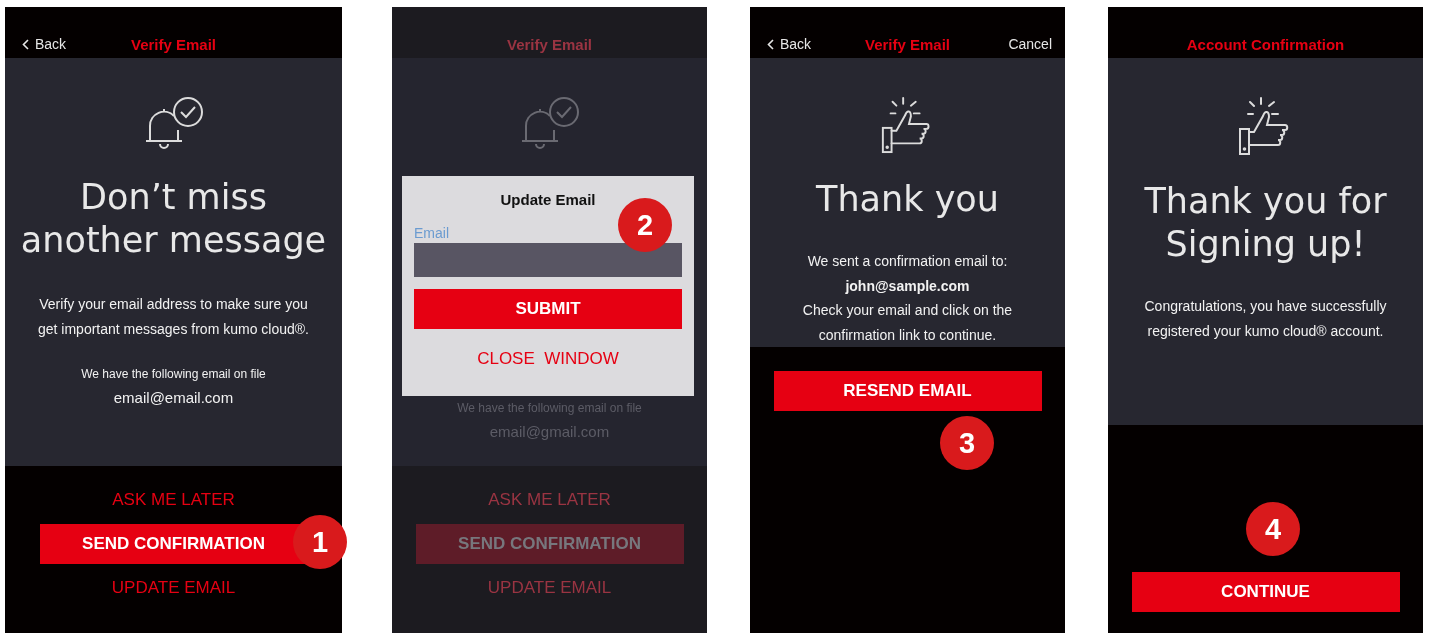 This screenshot has width=1429, height=633. I want to click on message-text: Congratulations, you have successfully registered your kumo cloud® account., so click(1265, 319).